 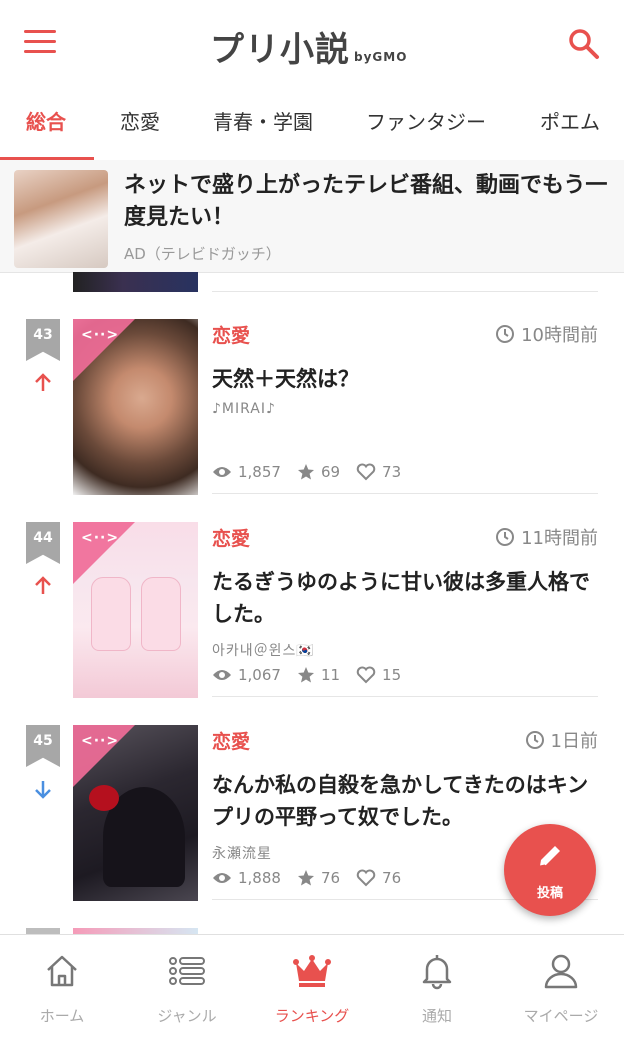 What do you see at coordinates (559, 538) in the screenshot?
I see `time-text: 11時間前` at bounding box center [559, 538].